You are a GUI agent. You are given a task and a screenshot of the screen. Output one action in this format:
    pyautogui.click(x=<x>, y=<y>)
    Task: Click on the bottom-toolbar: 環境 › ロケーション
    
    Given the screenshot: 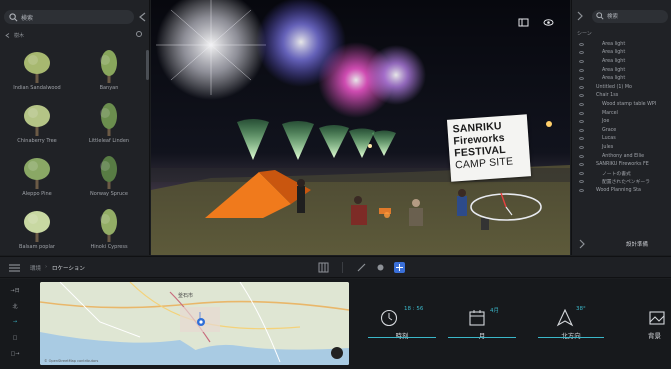 What is the action you would take?
    pyautogui.click(x=335, y=267)
    